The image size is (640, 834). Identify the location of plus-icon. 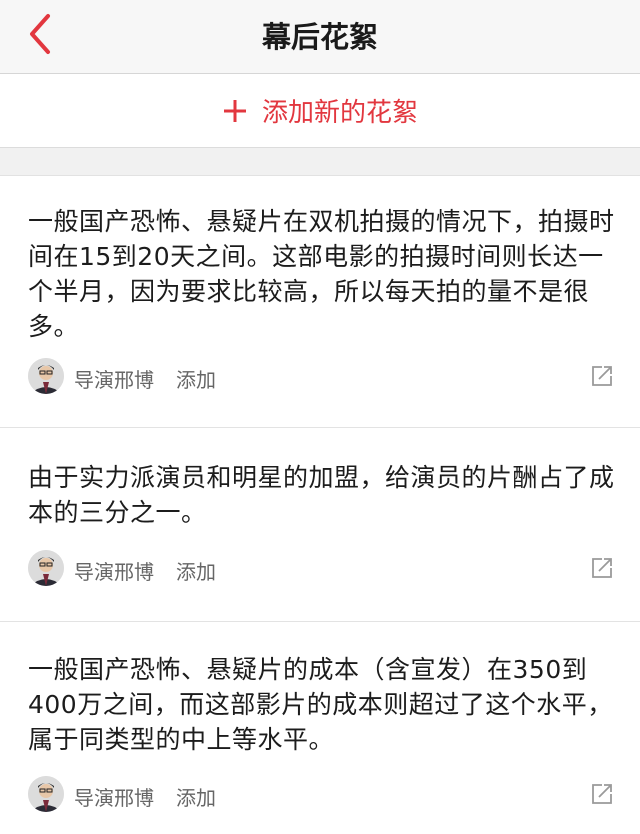
(234, 110).